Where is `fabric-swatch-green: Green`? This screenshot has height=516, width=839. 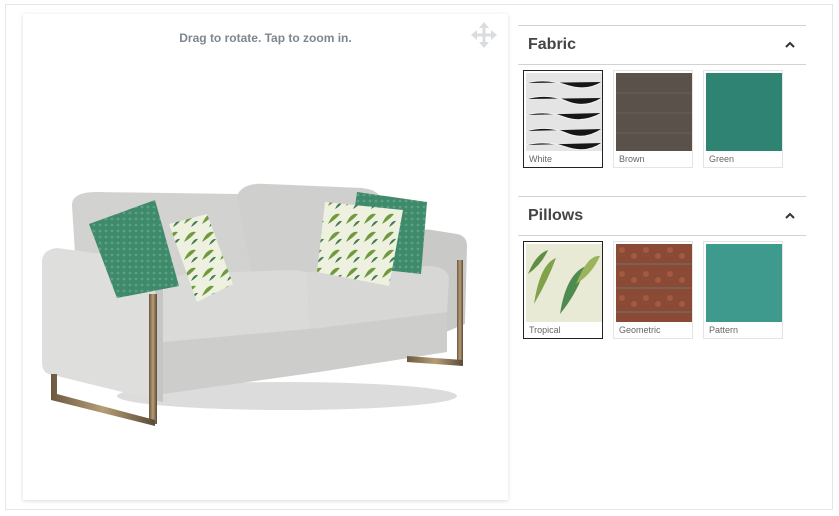 fabric-swatch-green: Green is located at coordinates (743, 119).